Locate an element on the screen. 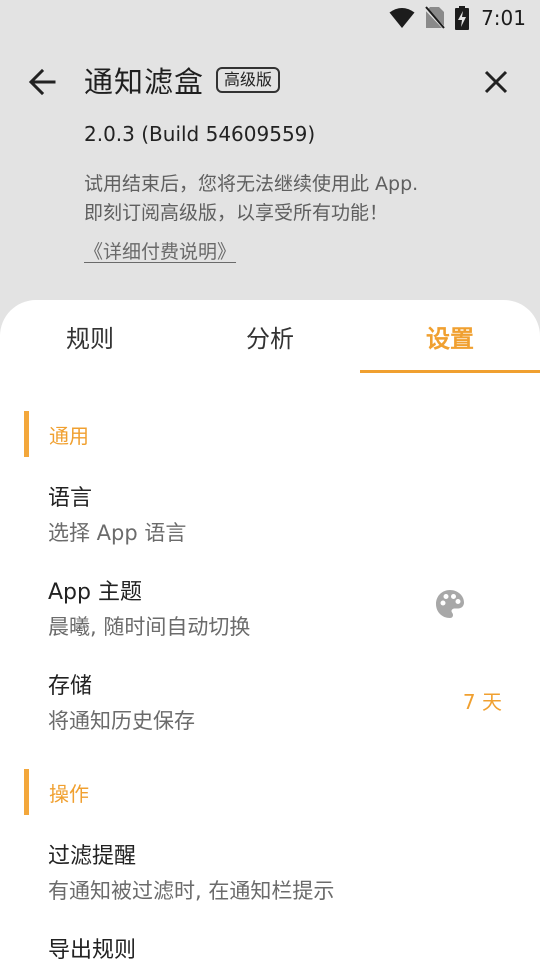 This screenshot has height=960, width=540. close-button is located at coordinates (496, 82).